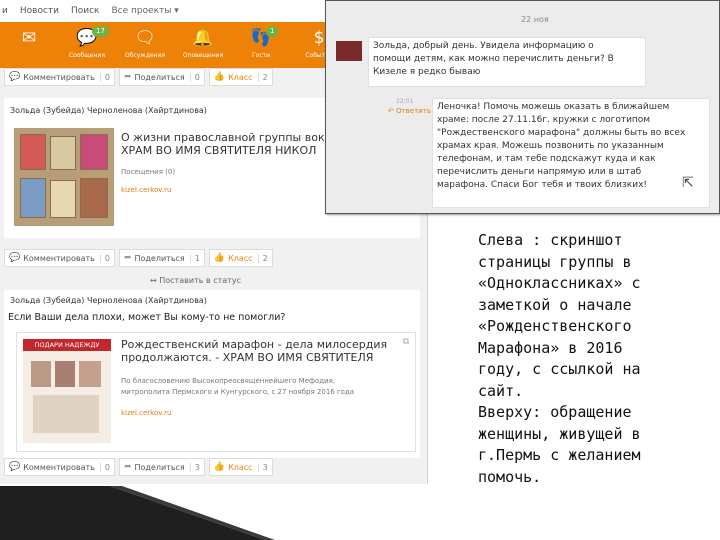  Describe the element at coordinates (688, 183) in the screenshot. I see `cursor-icon: ⇱` at that location.